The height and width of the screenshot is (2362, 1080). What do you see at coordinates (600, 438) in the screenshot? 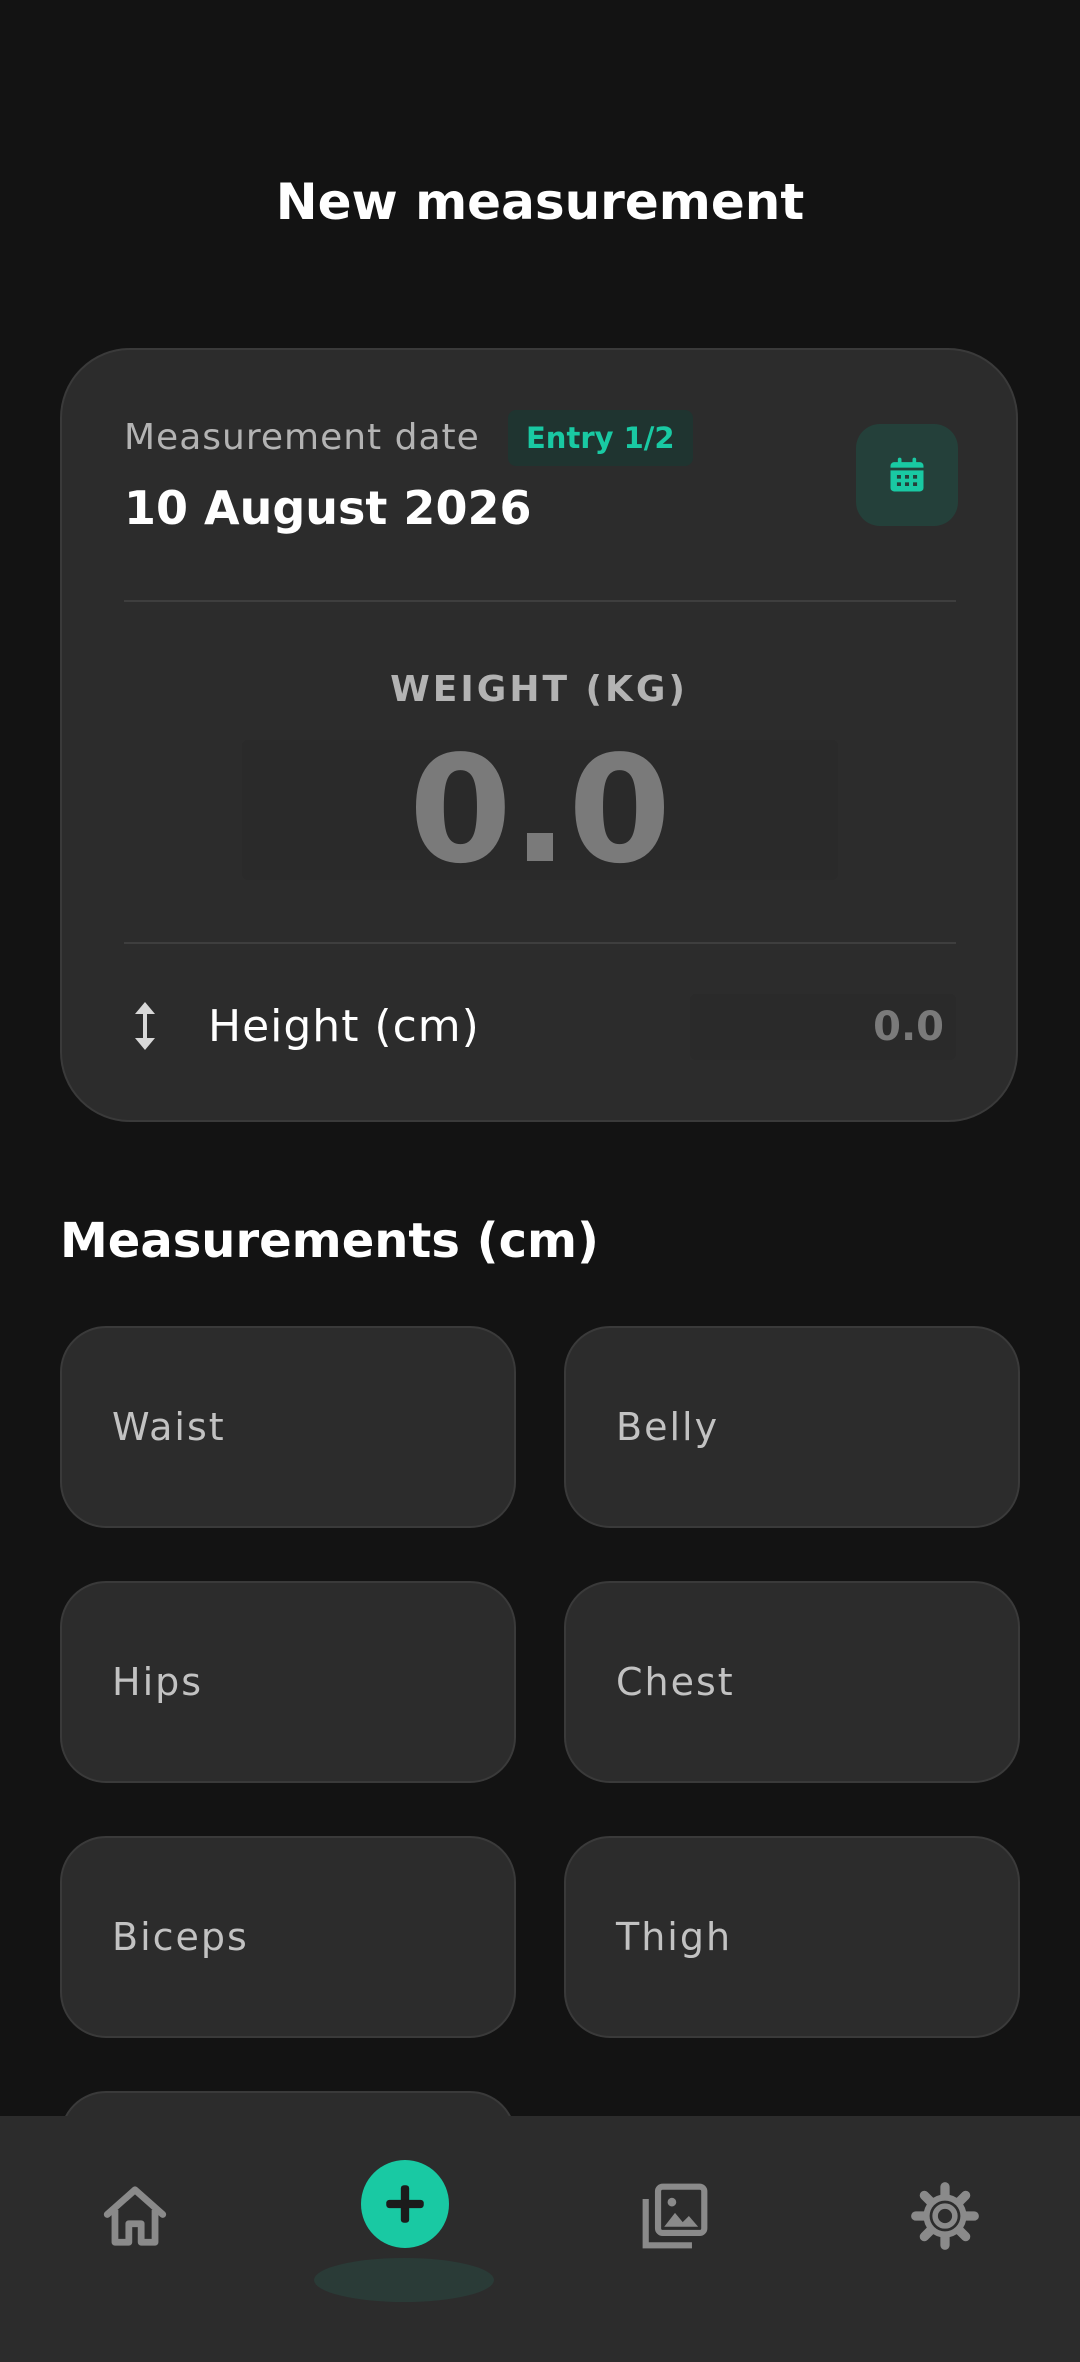
I see `entry-badge: Entry 1/2` at bounding box center [600, 438].